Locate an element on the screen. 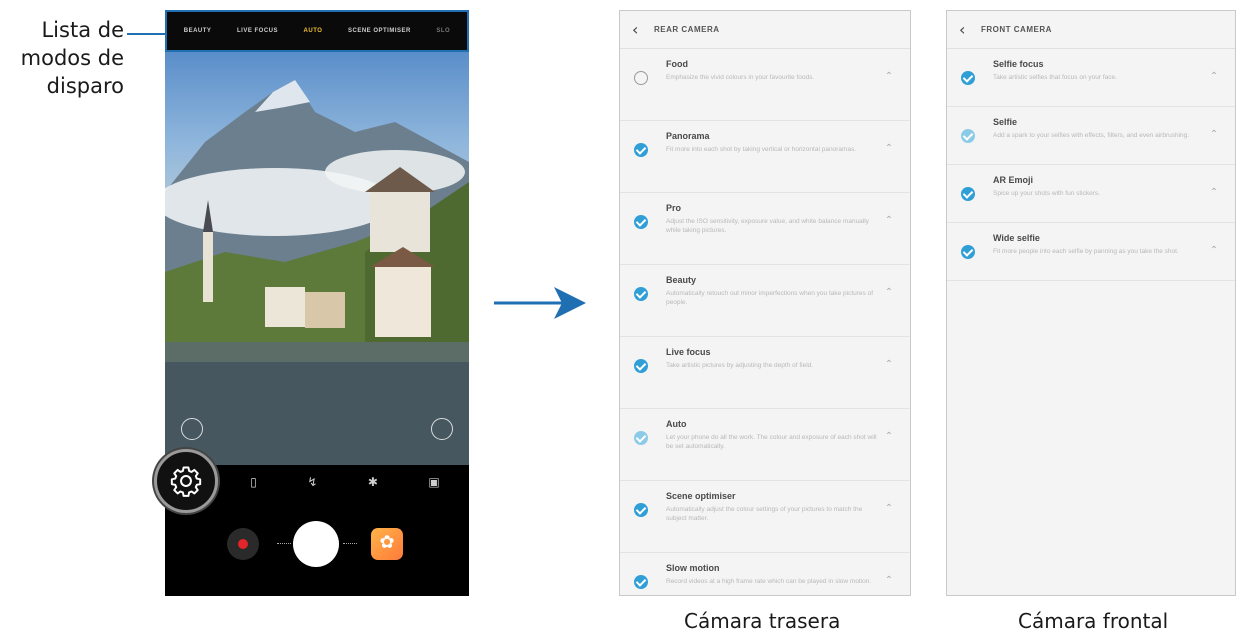  gear-icon is located at coordinates (186, 481).